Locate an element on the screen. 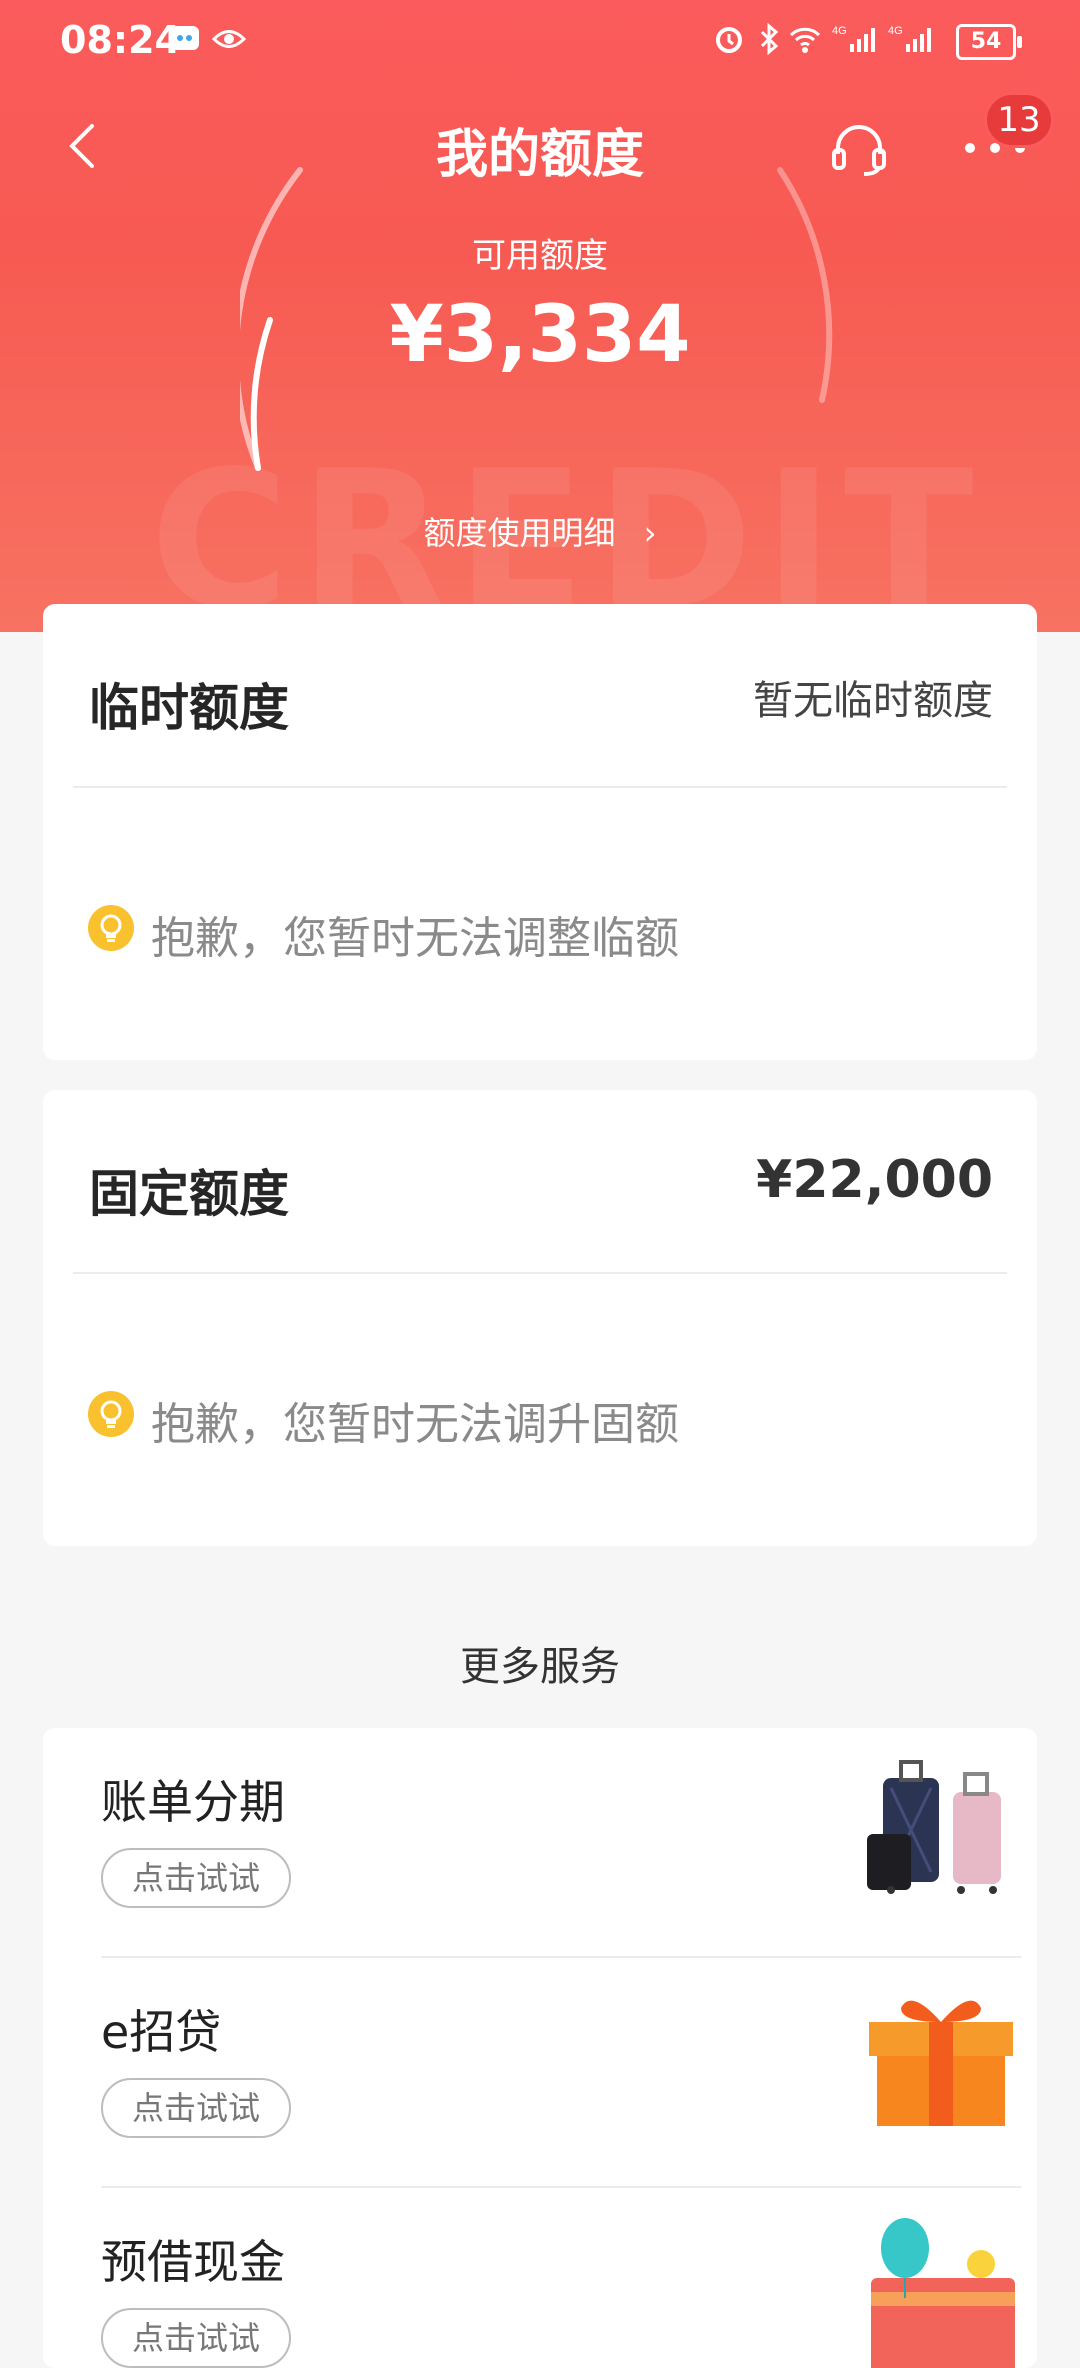 The image size is (1080, 2368). fixed-credit-title: 固定额度 is located at coordinates (189, 1194).